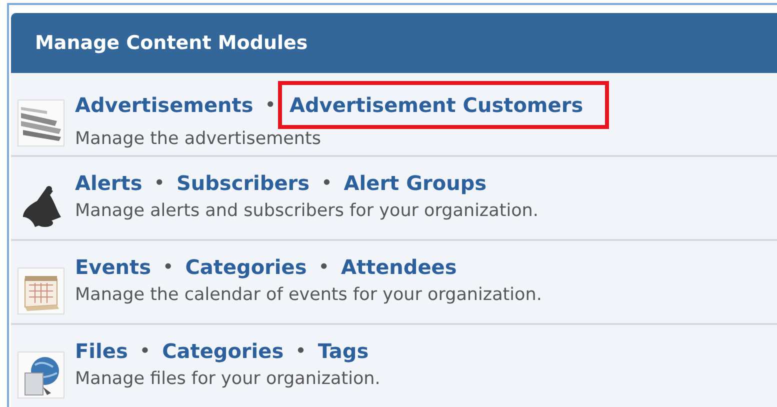 Image resolution: width=777 pixels, height=407 pixels. I want to click on module-description: Manage the calendar of events for your organization., so click(308, 295).